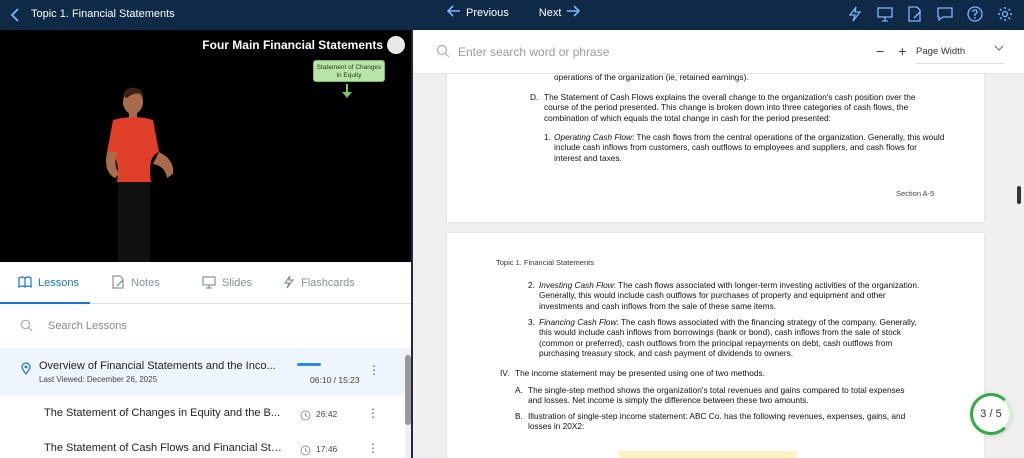 This screenshot has width=1024, height=458. Describe the element at coordinates (292, 45) in the screenshot. I see `video-slide-title: Four Main Financial Statements` at that location.